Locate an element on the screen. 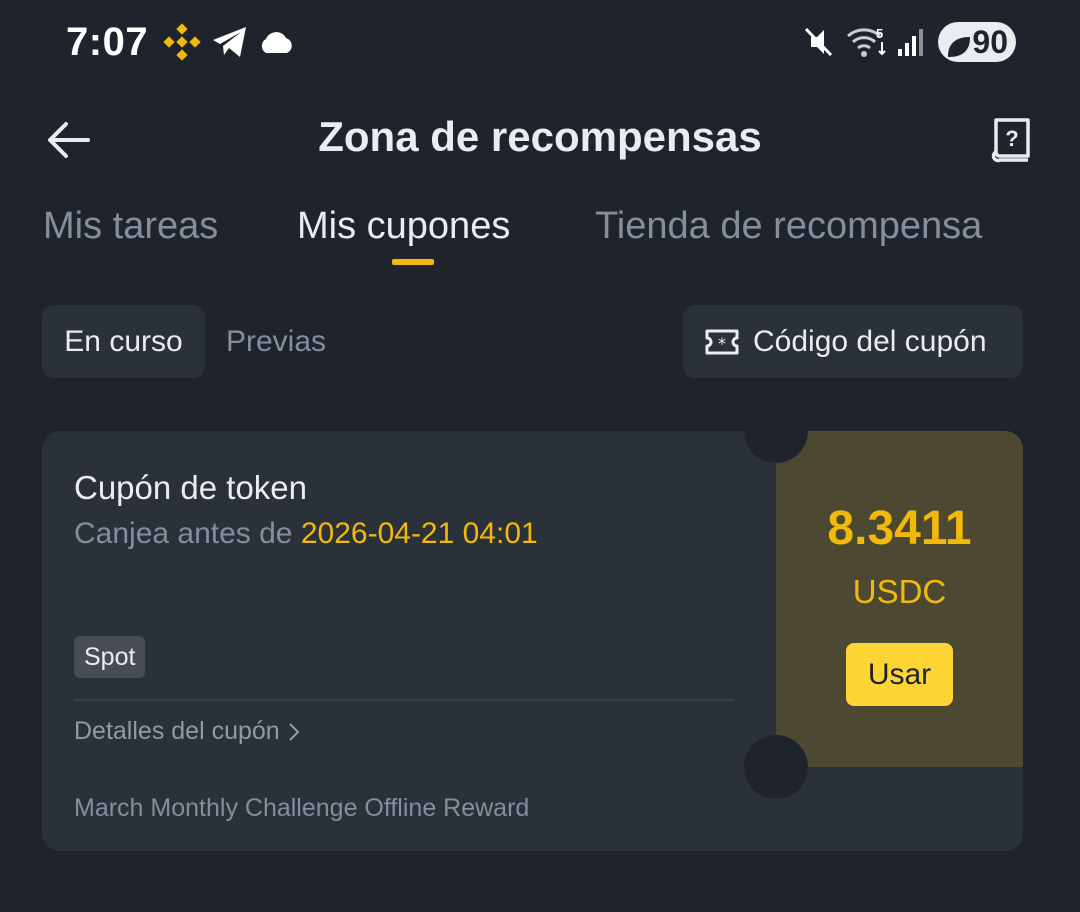  coupon-expiry: Canjea antes de 2026-04-21 04:01 is located at coordinates (306, 534).